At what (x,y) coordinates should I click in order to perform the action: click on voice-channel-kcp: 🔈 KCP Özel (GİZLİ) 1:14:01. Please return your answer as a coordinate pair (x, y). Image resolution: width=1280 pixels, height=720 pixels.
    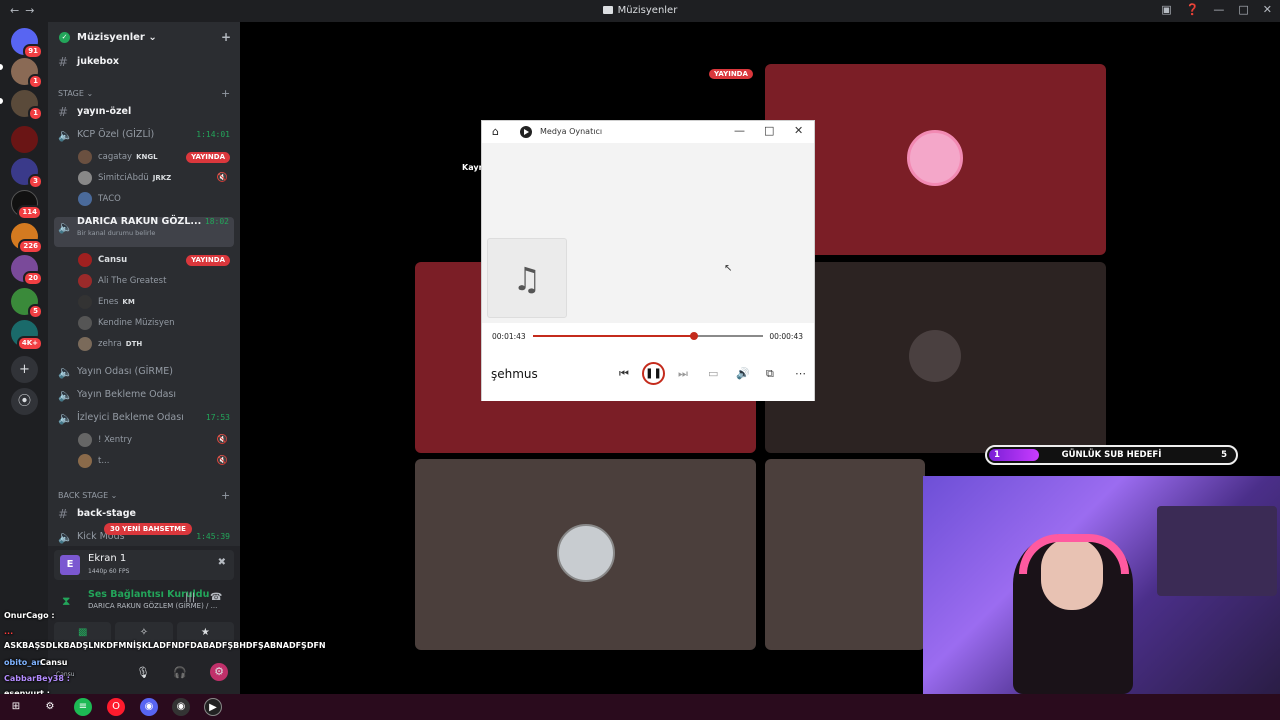
    Looking at the image, I should click on (144, 135).